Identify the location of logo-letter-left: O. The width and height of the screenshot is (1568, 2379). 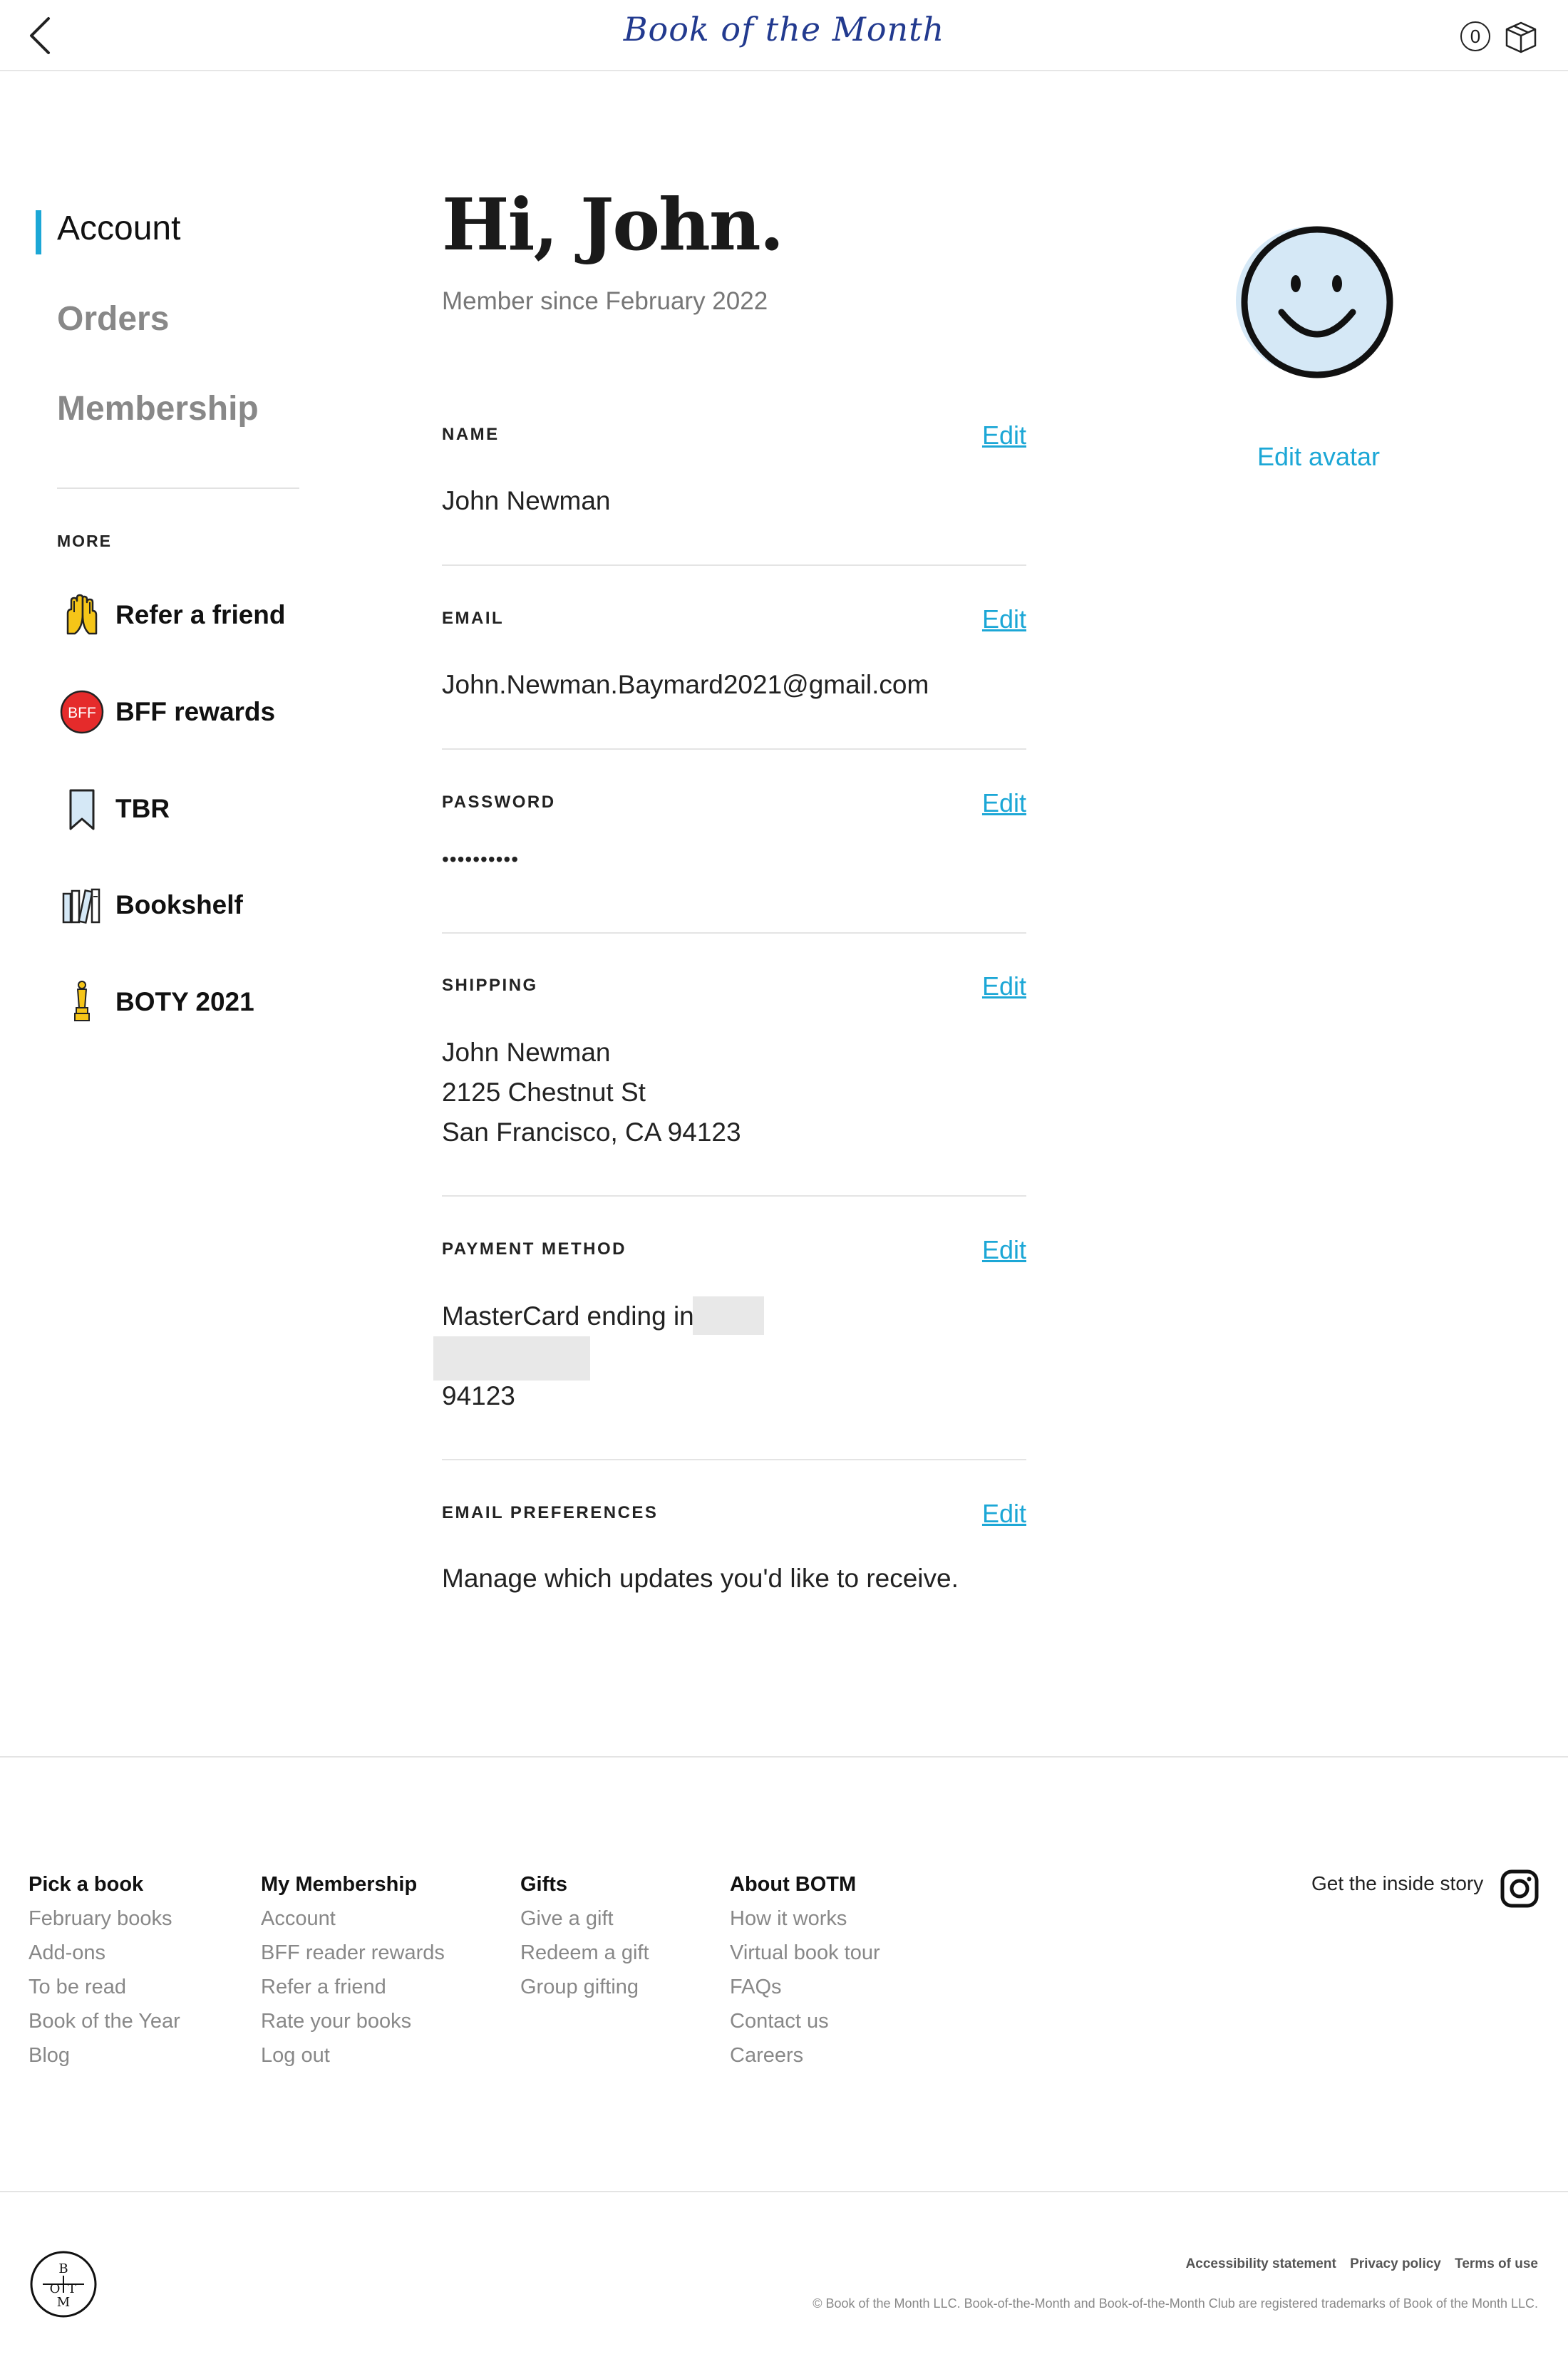
(56, 2288).